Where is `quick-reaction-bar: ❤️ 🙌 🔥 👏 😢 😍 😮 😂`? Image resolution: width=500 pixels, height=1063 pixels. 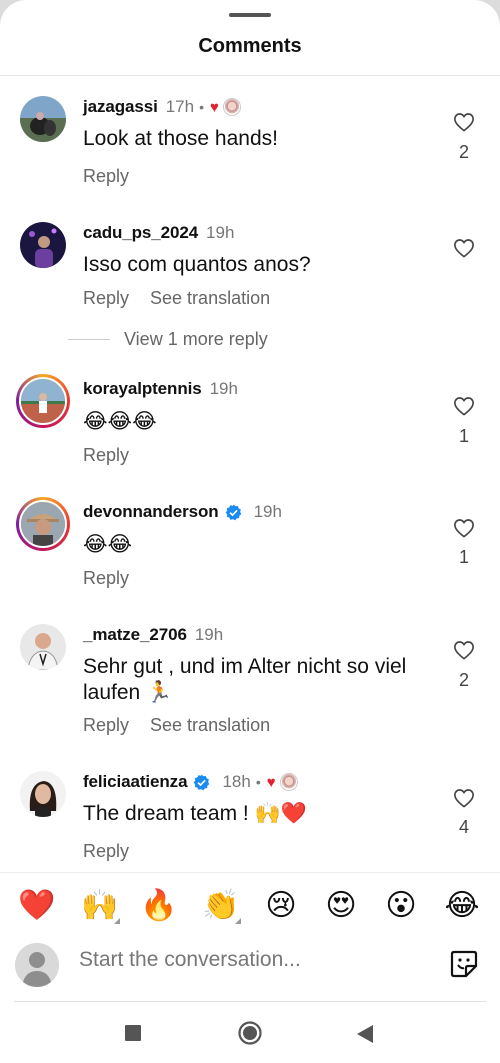 quick-reaction-bar: ❤️ 🙌 🔥 👏 😢 😍 😮 😂 is located at coordinates (250, 903).